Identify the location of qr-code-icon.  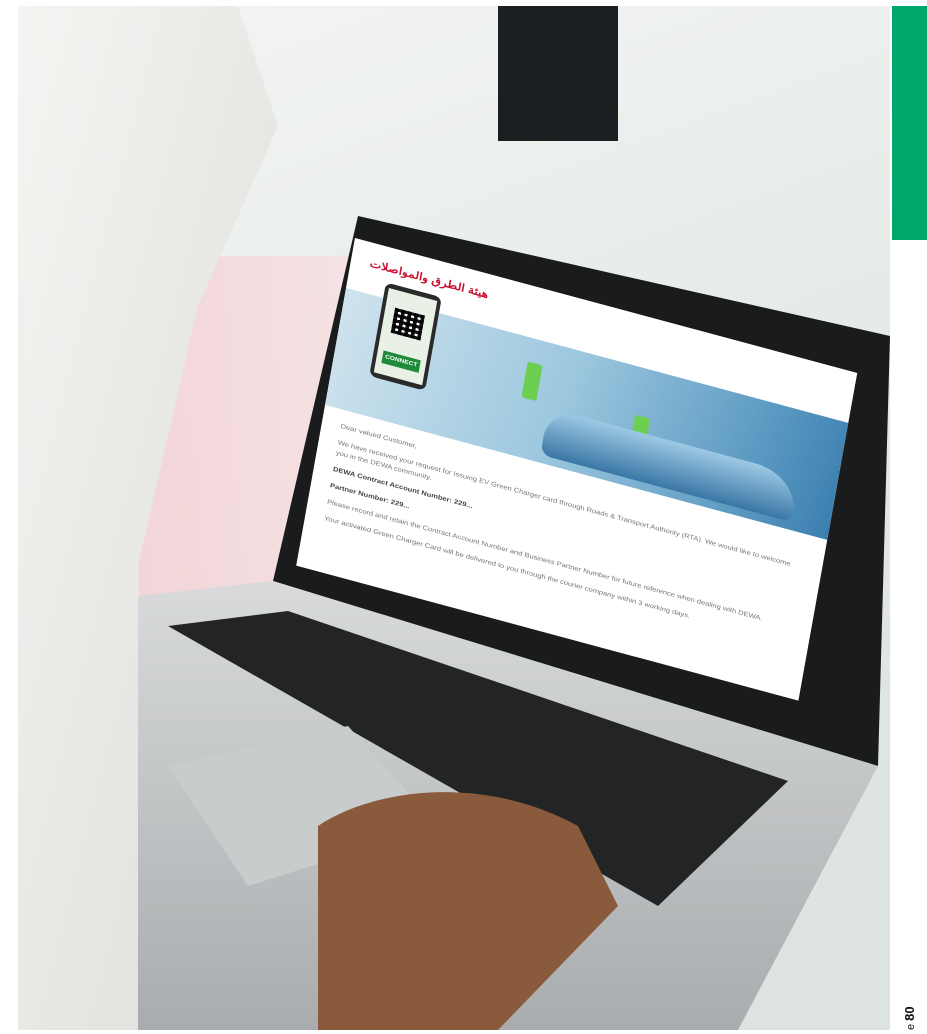
(407, 324).